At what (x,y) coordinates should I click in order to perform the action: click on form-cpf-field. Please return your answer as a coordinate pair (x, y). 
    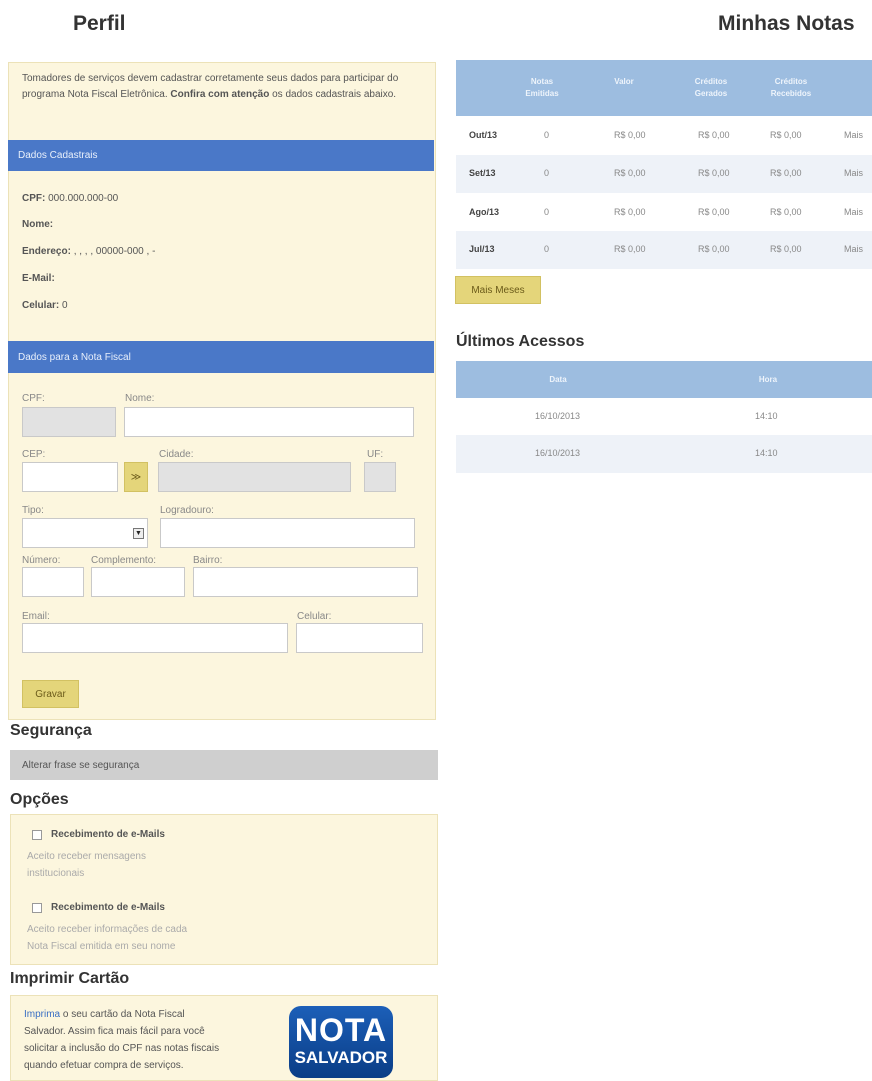
    Looking at the image, I should click on (69, 422).